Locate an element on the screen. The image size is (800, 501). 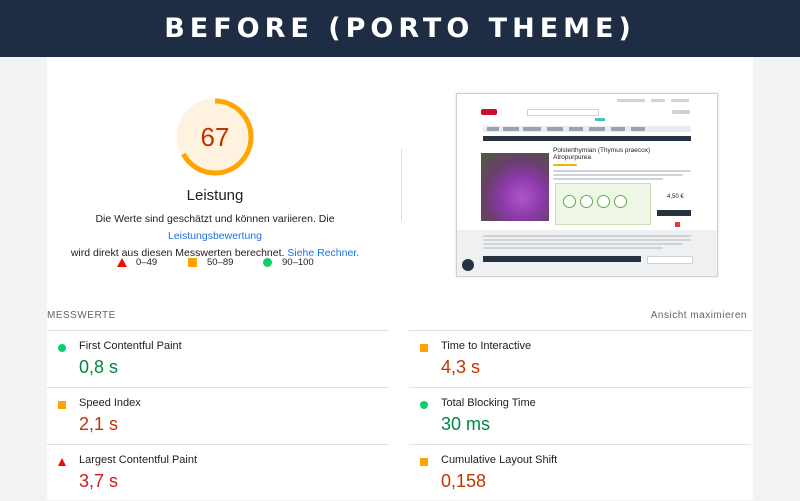
thumb-breadcrumb is located at coordinates (587, 138).